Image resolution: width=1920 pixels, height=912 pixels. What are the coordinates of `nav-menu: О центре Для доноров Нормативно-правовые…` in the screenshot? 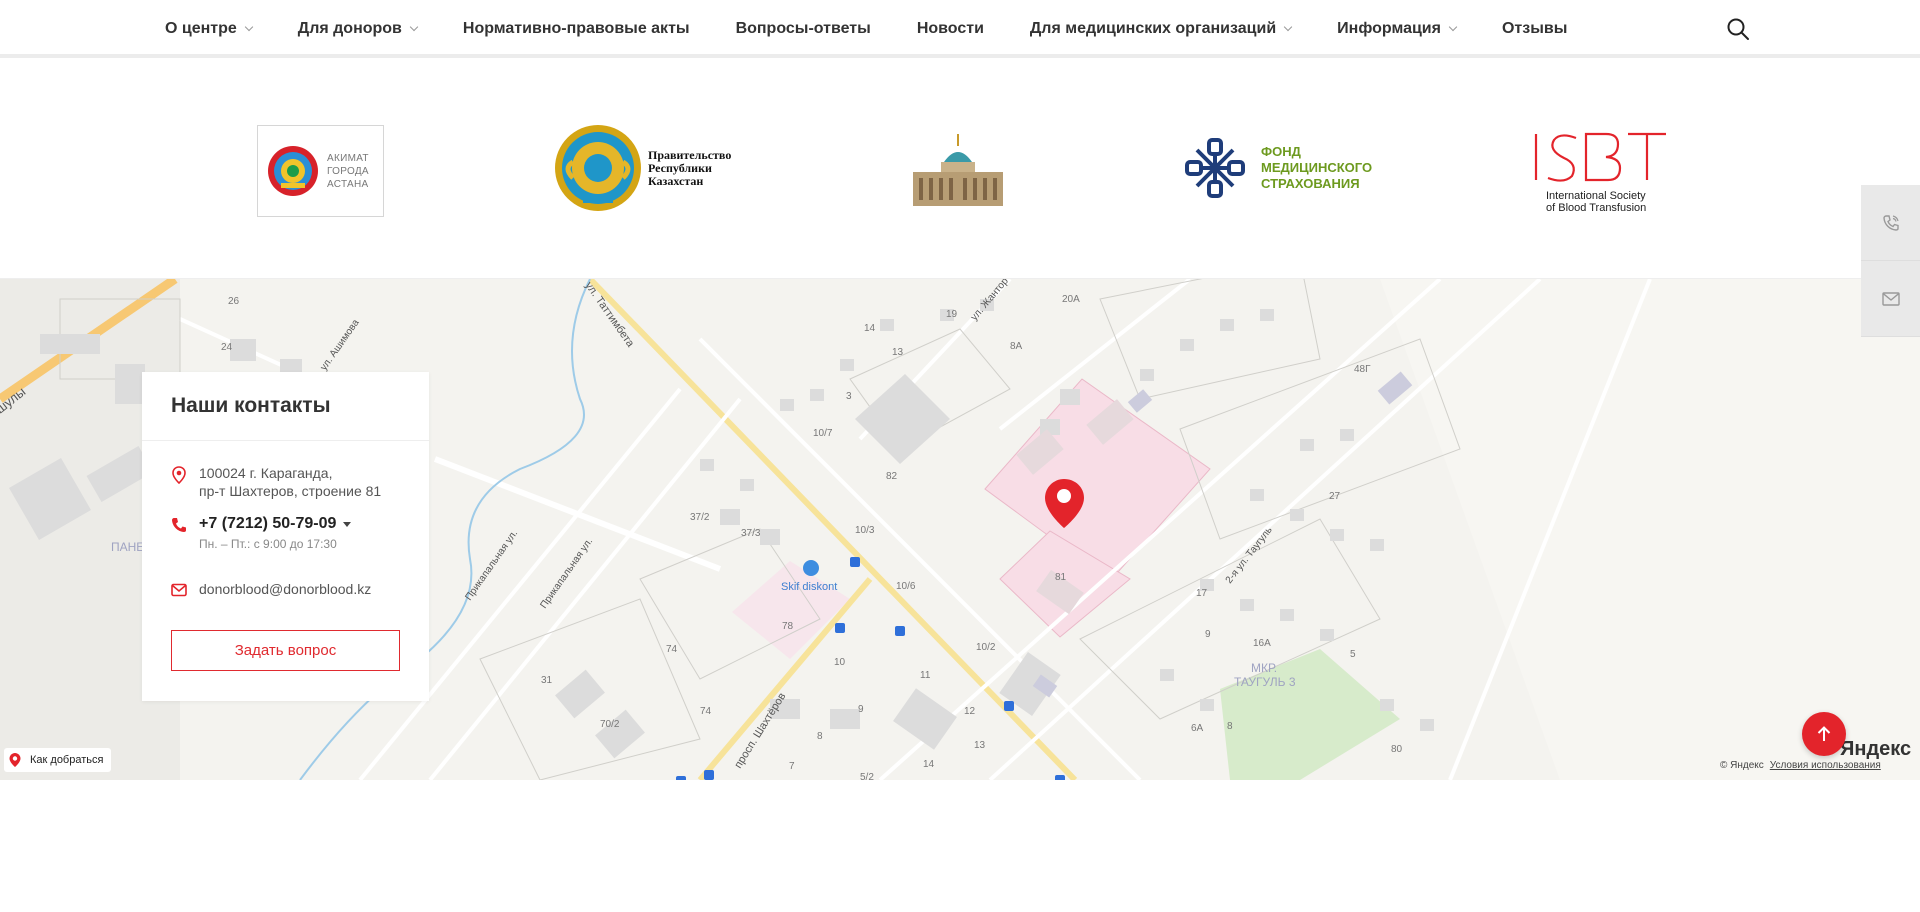 It's located at (889, 29).